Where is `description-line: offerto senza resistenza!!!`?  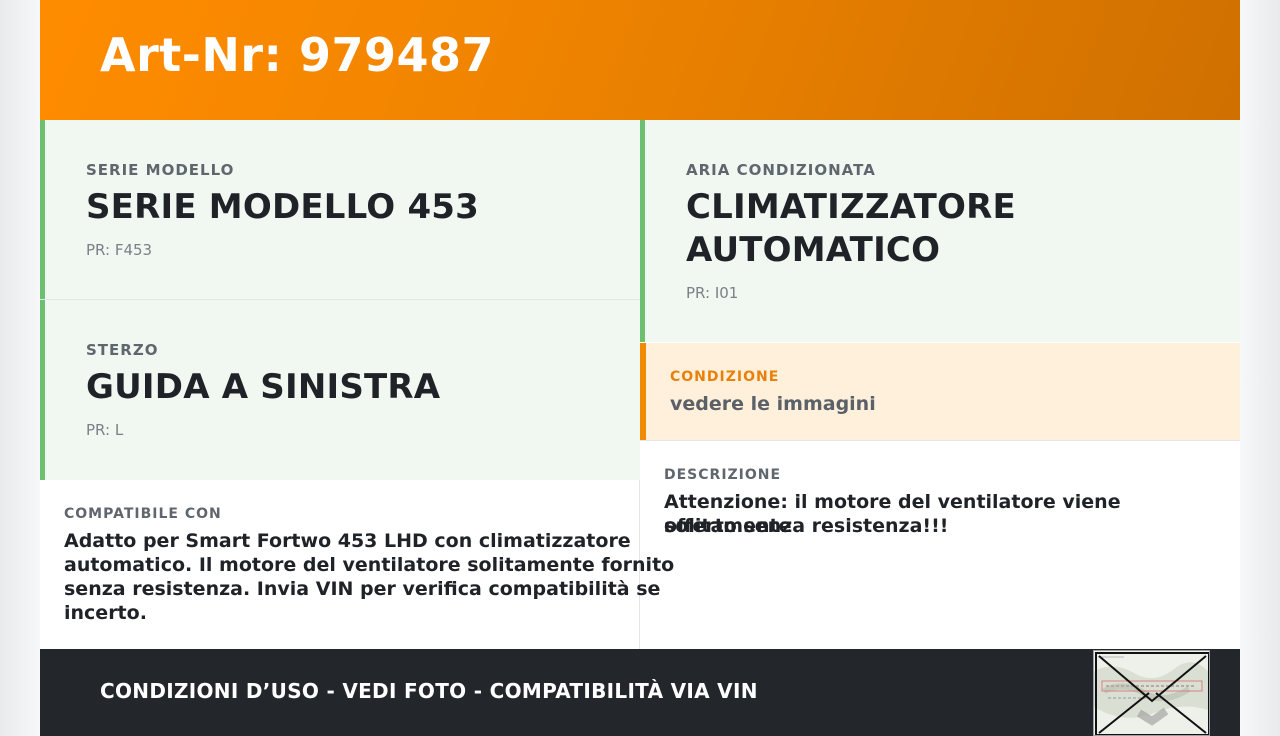 description-line: offerto senza resistenza!!! is located at coordinates (806, 526).